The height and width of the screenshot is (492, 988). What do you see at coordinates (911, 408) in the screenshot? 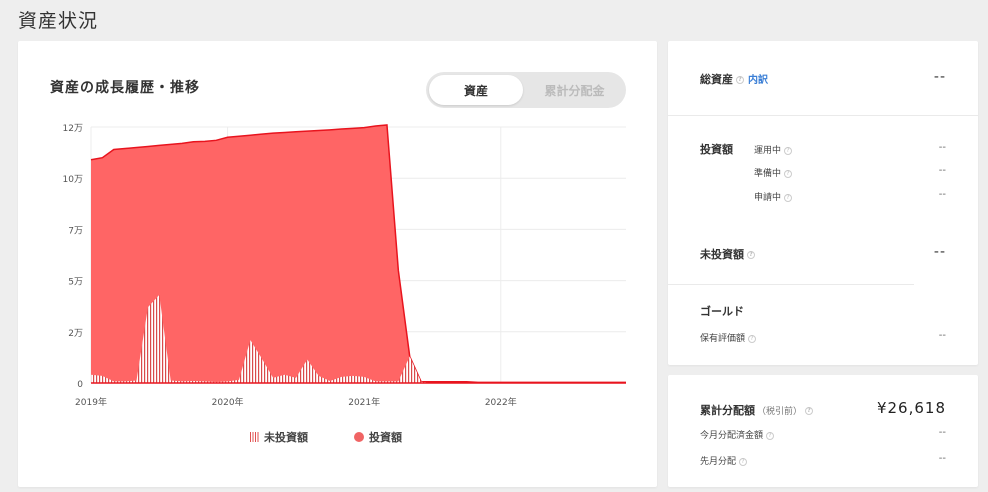
I see `cumulative-distribution-value: ¥26,618` at bounding box center [911, 408].